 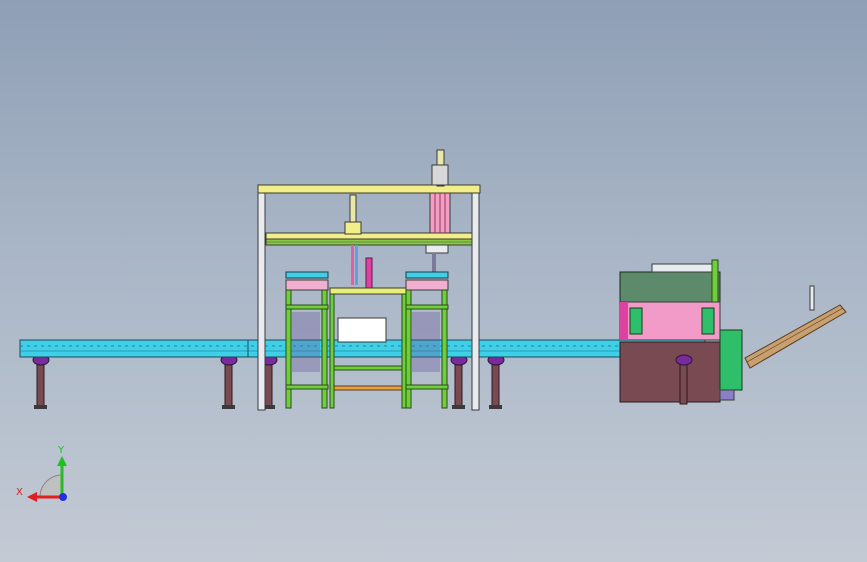 What do you see at coordinates (708, 321) in the screenshot?
I see `motor-right` at bounding box center [708, 321].